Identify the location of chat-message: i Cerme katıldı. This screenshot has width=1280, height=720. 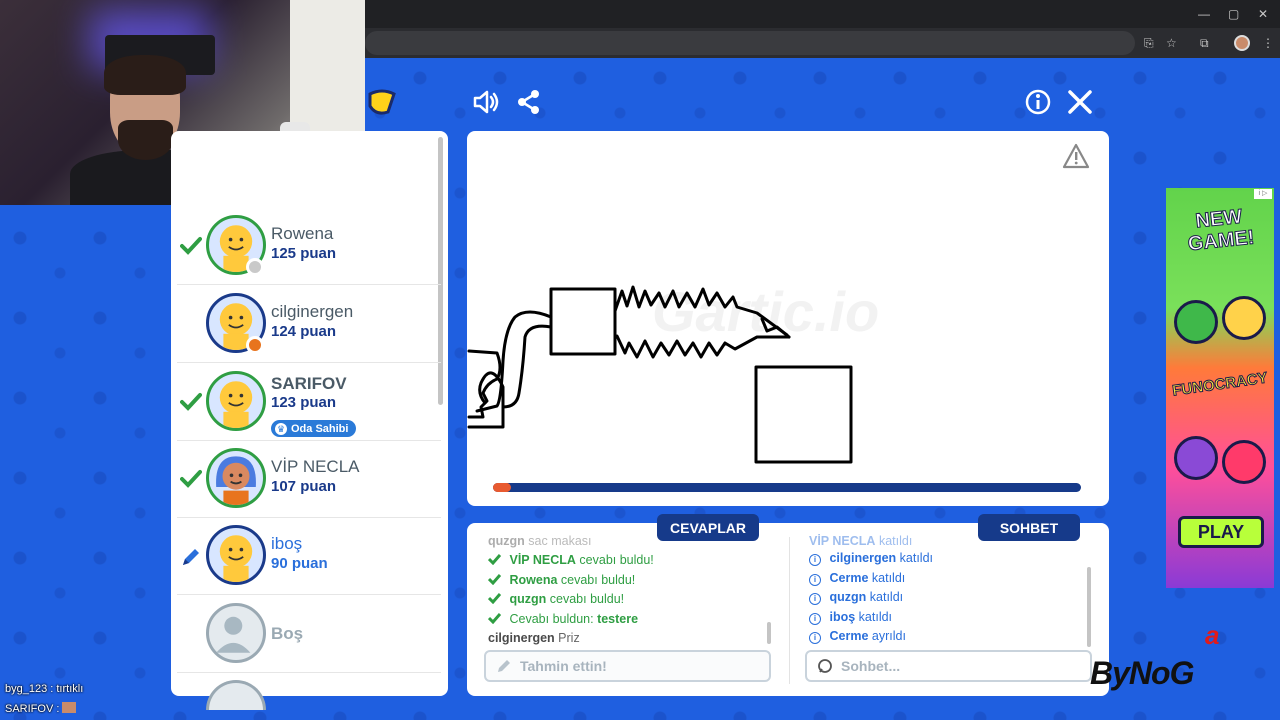
(857, 578).